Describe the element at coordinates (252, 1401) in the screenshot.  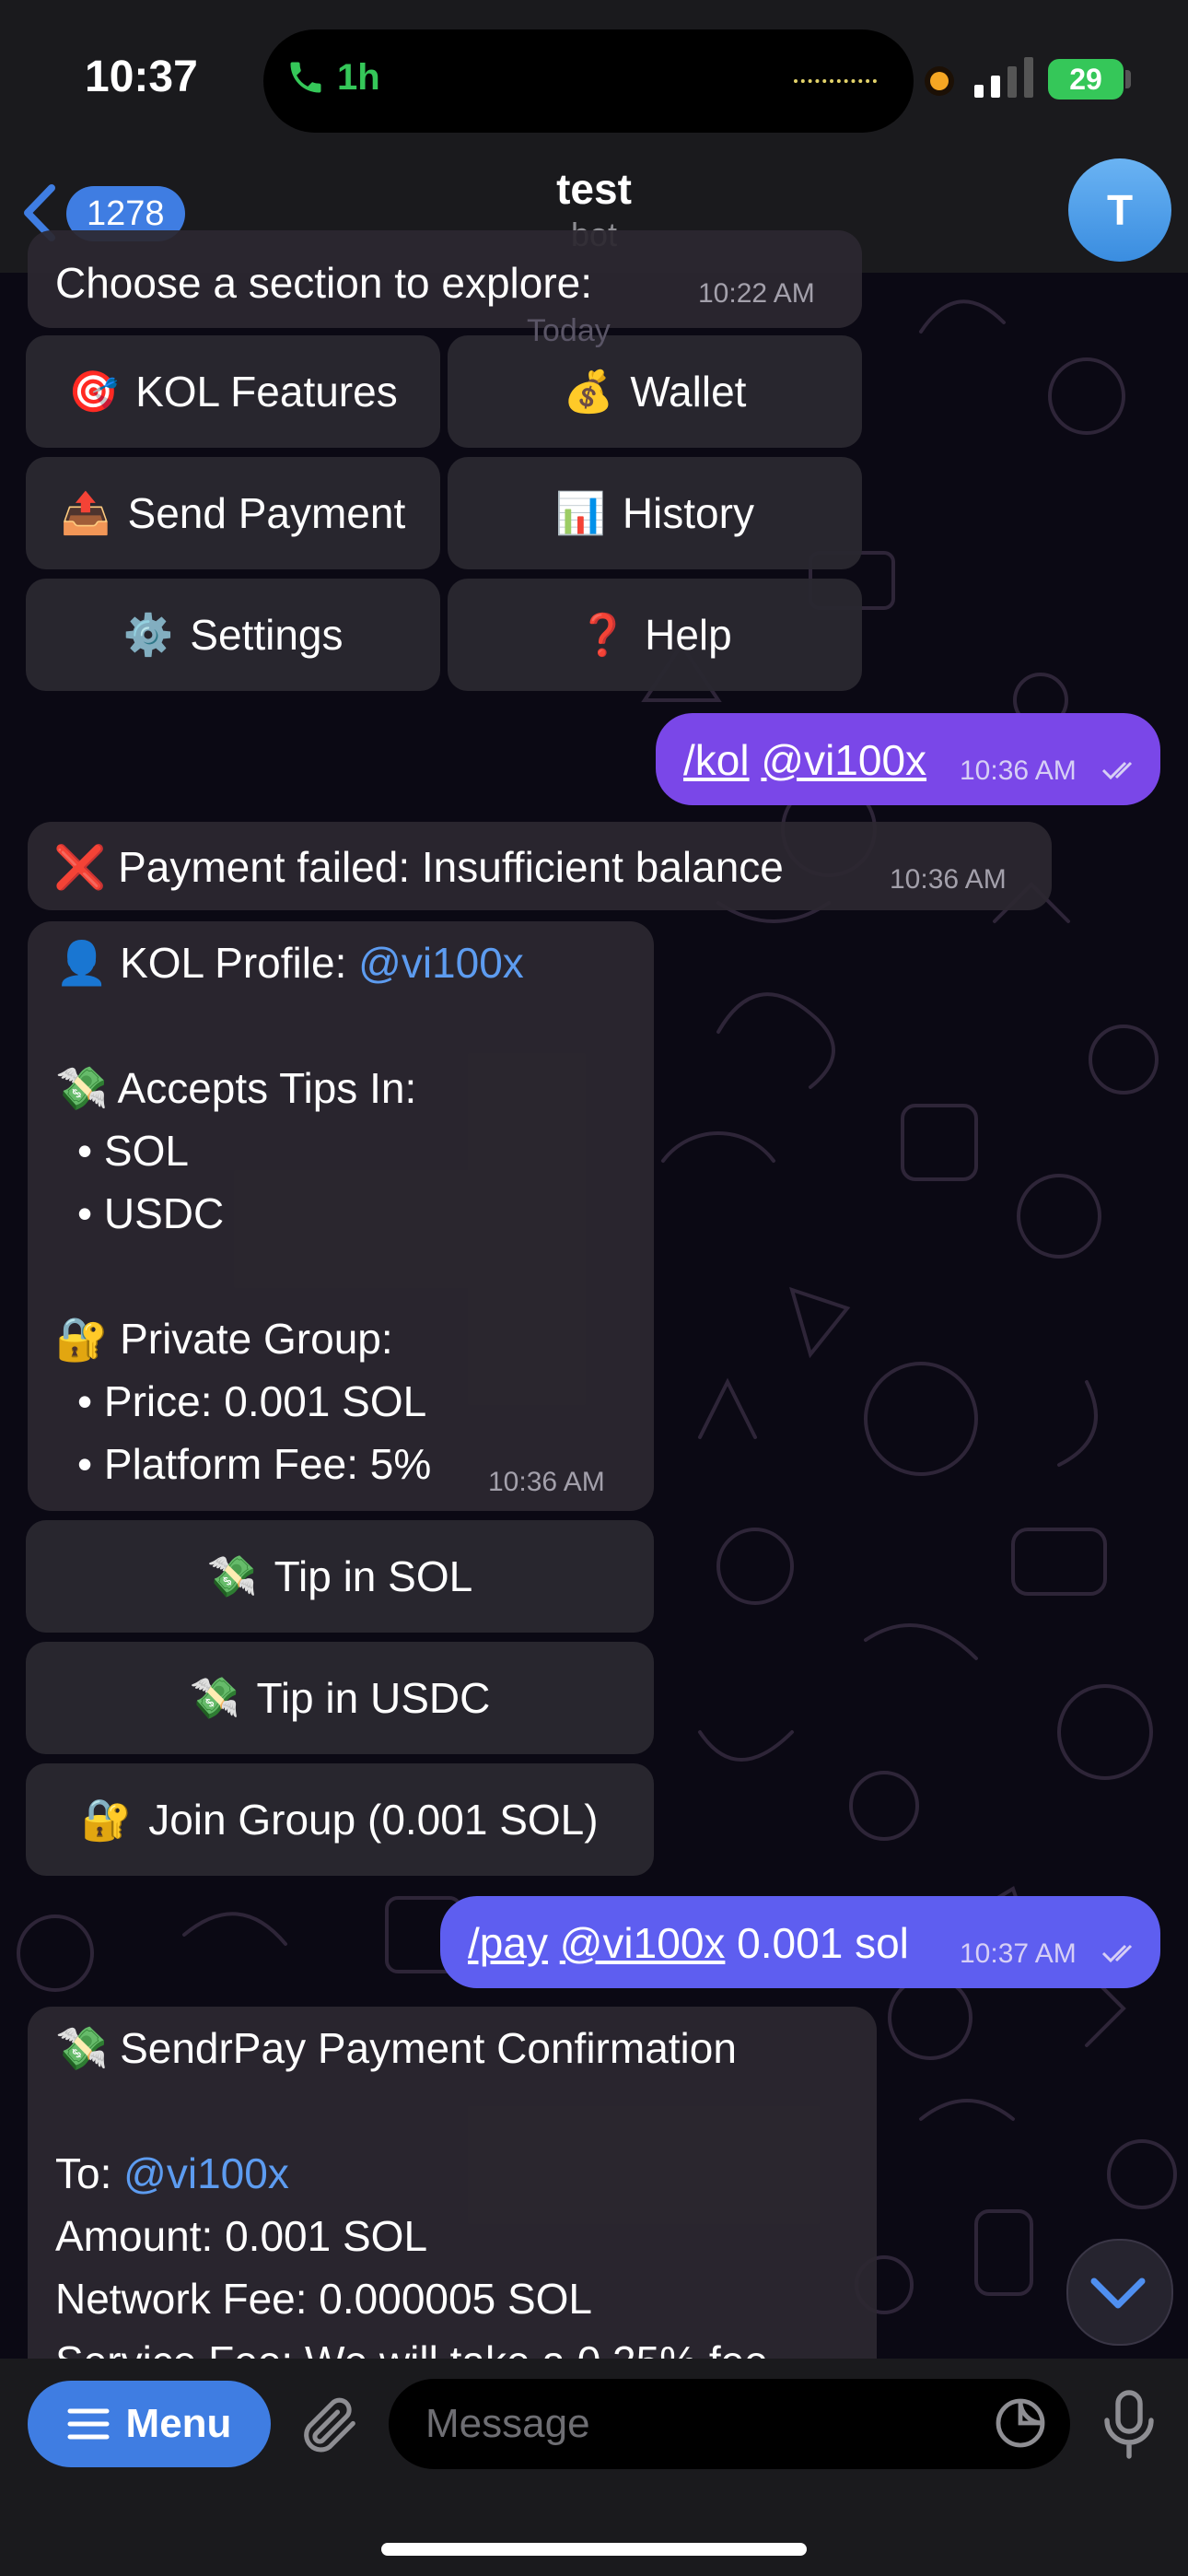
I see `list-item: • Price: 0.001 SOL` at that location.